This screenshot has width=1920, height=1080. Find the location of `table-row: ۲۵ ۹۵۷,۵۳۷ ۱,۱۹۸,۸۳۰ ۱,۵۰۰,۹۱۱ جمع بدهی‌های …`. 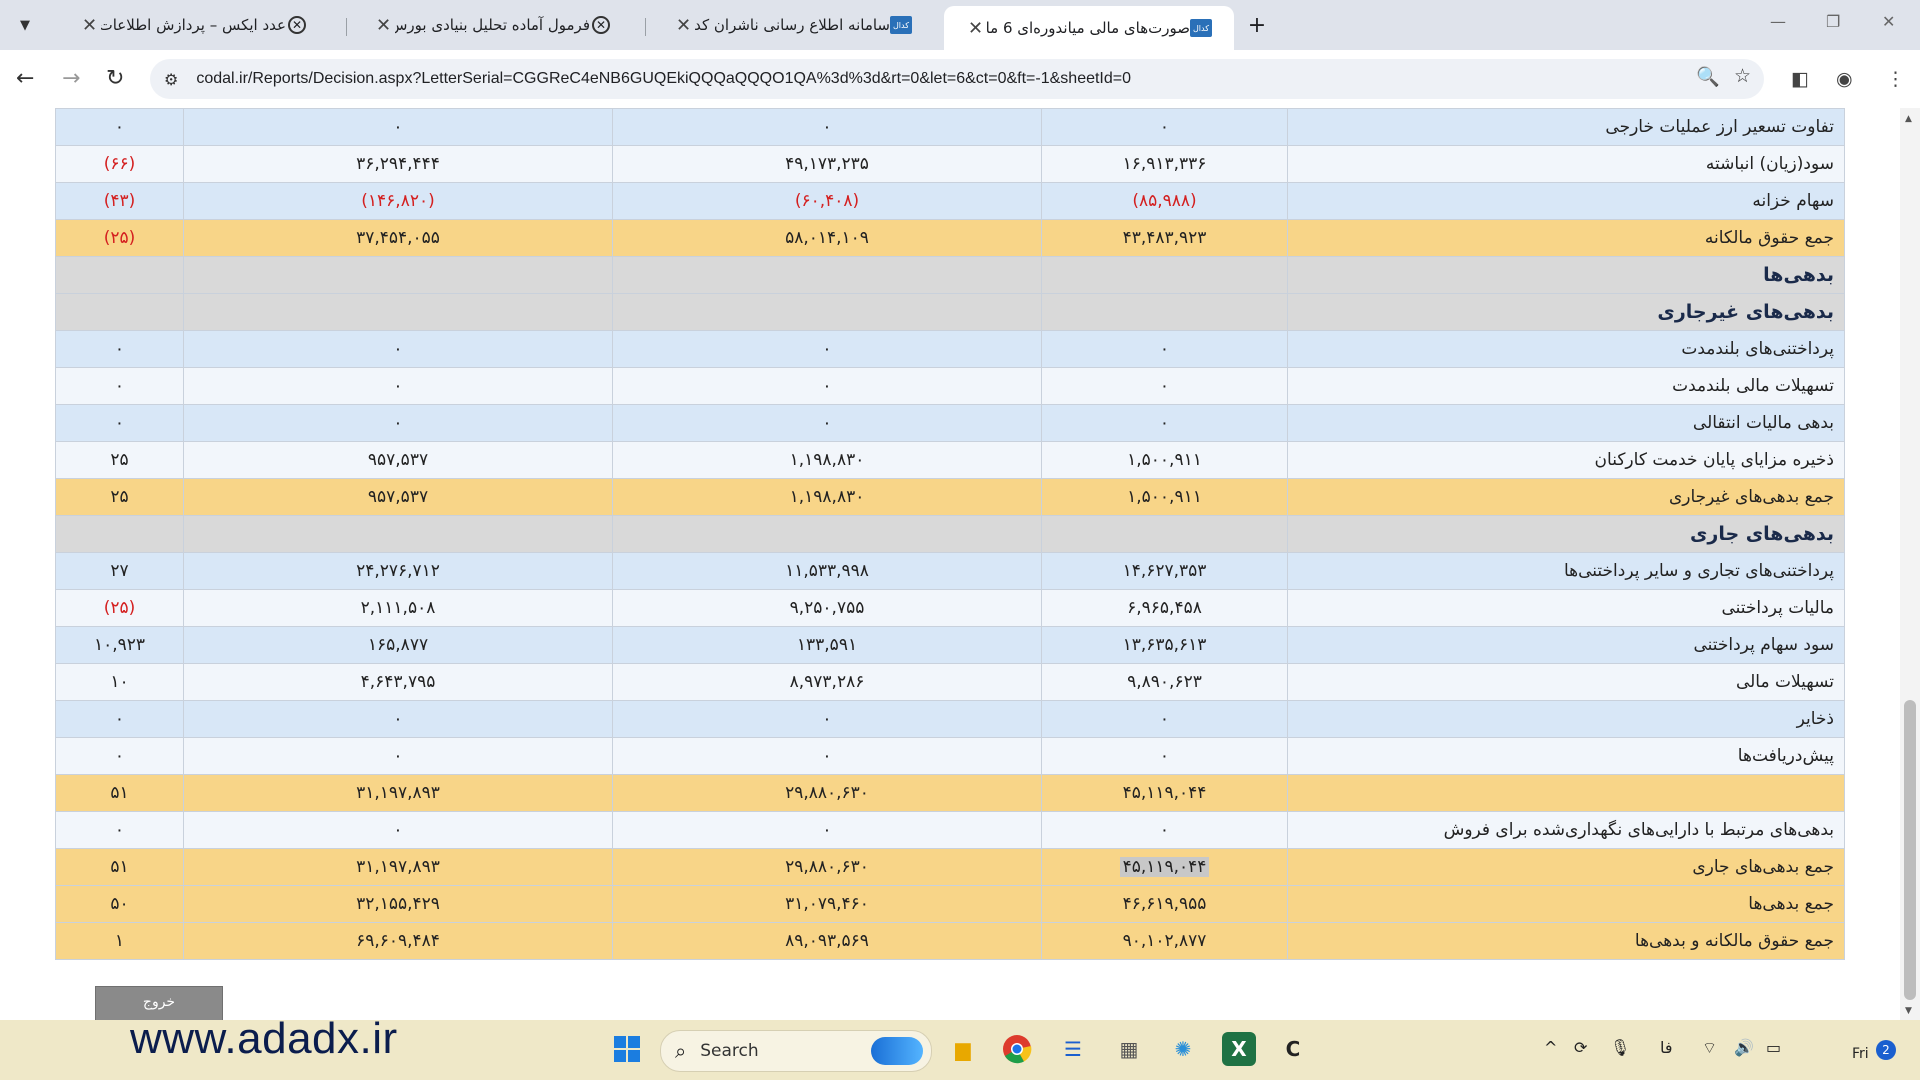

table-row: ۲۵ ۹۵۷,۵۳۷ ۱,۱۹۸,۸۳۰ ۱,۵۰۰,۹۱۱ جمع بدهی‌های … is located at coordinates (950, 497).